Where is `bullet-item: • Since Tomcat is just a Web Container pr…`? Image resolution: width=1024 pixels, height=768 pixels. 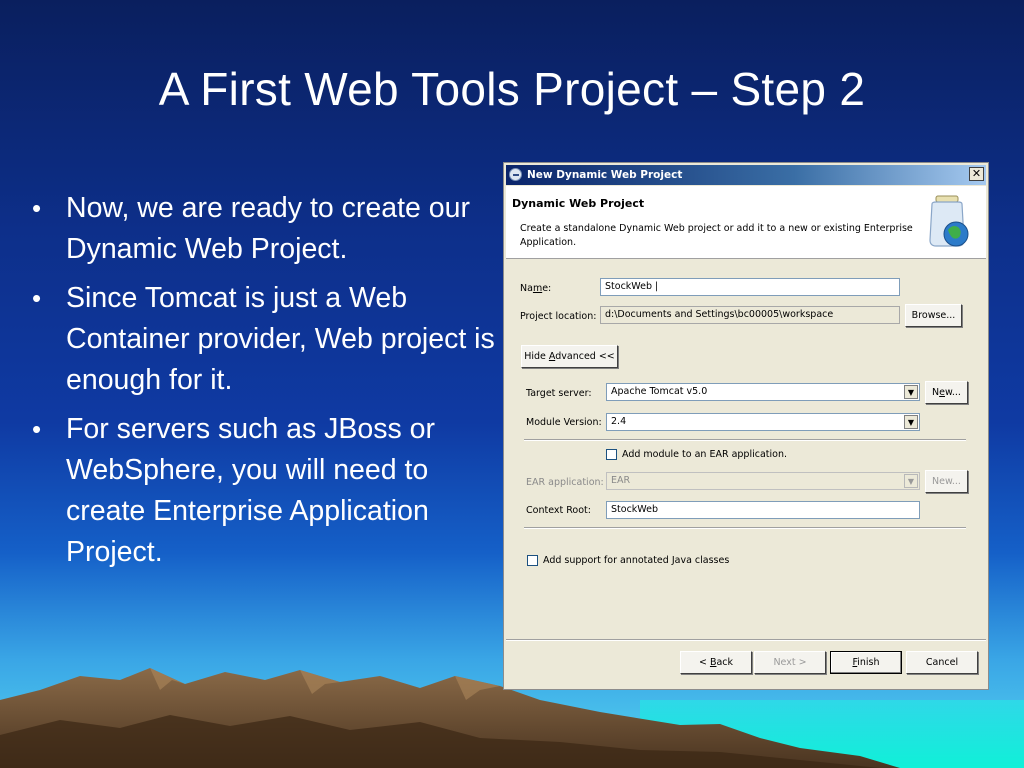 bullet-item: • Since Tomcat is just a Web Container pr… is located at coordinates (263, 339).